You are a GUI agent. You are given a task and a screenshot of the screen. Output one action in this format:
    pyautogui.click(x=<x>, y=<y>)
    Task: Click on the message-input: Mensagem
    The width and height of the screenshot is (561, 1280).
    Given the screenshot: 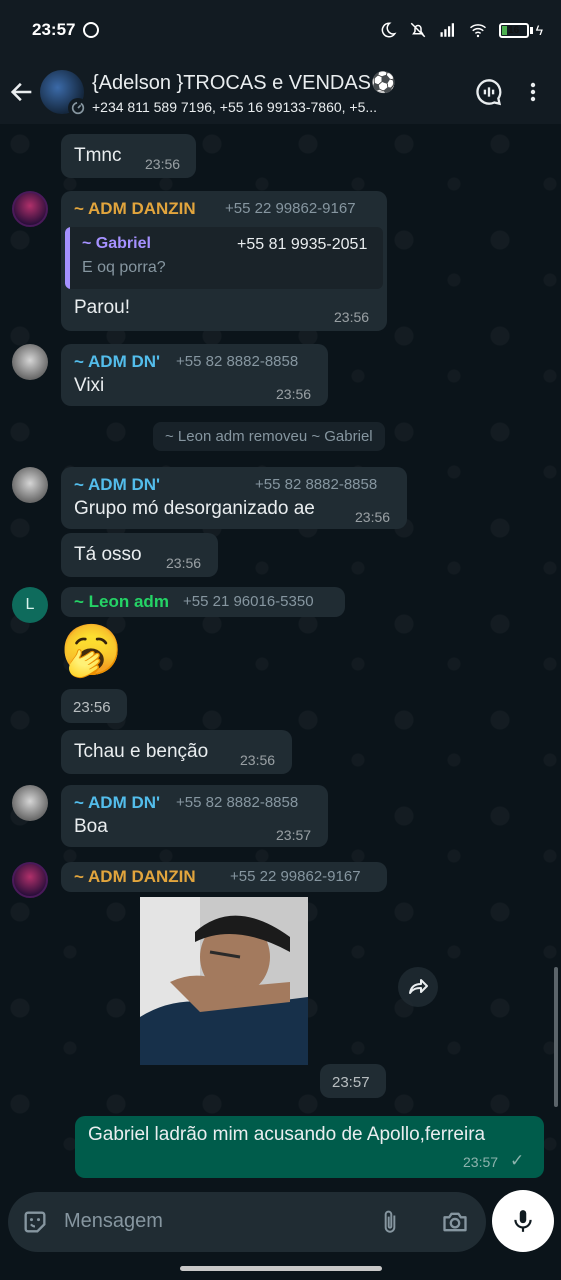 What is the action you would take?
    pyautogui.click(x=247, y=1222)
    